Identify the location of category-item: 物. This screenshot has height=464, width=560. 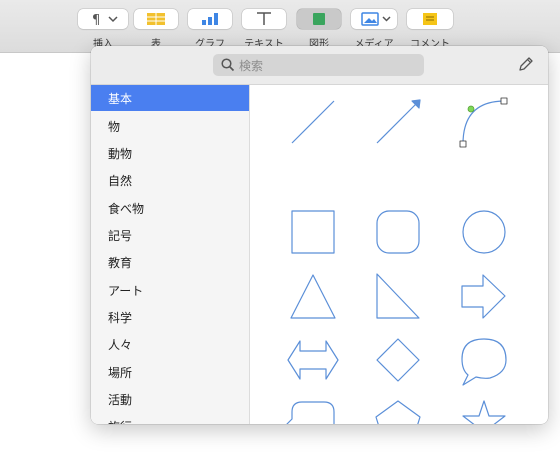
(170, 126).